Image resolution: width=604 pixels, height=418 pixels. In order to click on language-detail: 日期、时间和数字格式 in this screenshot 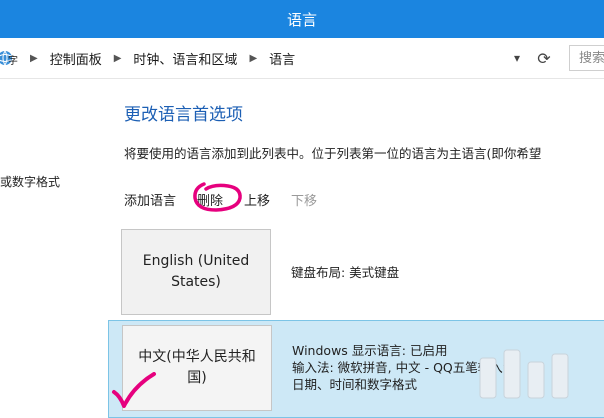, I will do `click(355, 384)`.